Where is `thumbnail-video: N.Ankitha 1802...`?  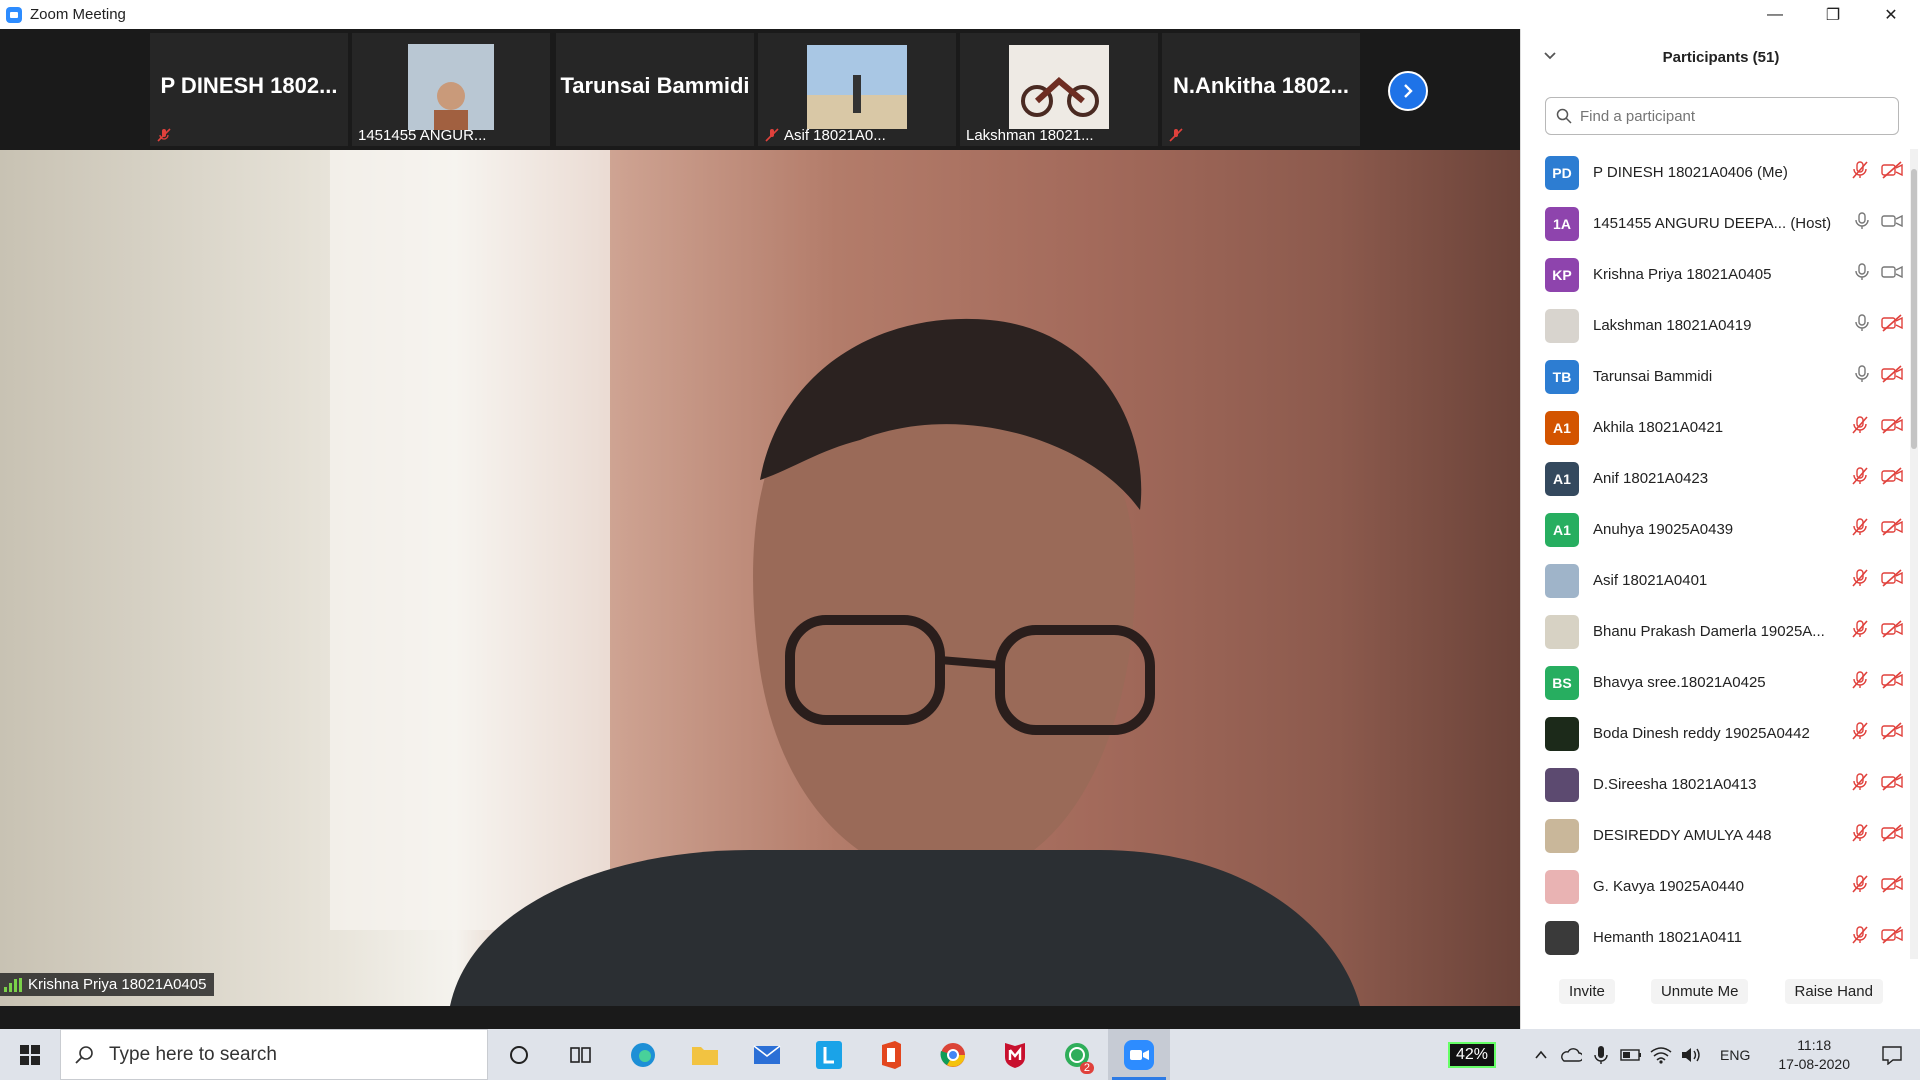
thumbnail-video: N.Ankitha 1802... is located at coordinates (1261, 89).